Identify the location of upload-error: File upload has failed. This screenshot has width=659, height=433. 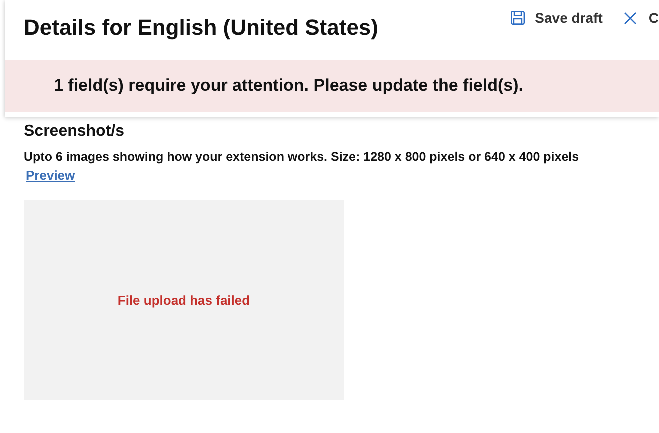
(184, 300).